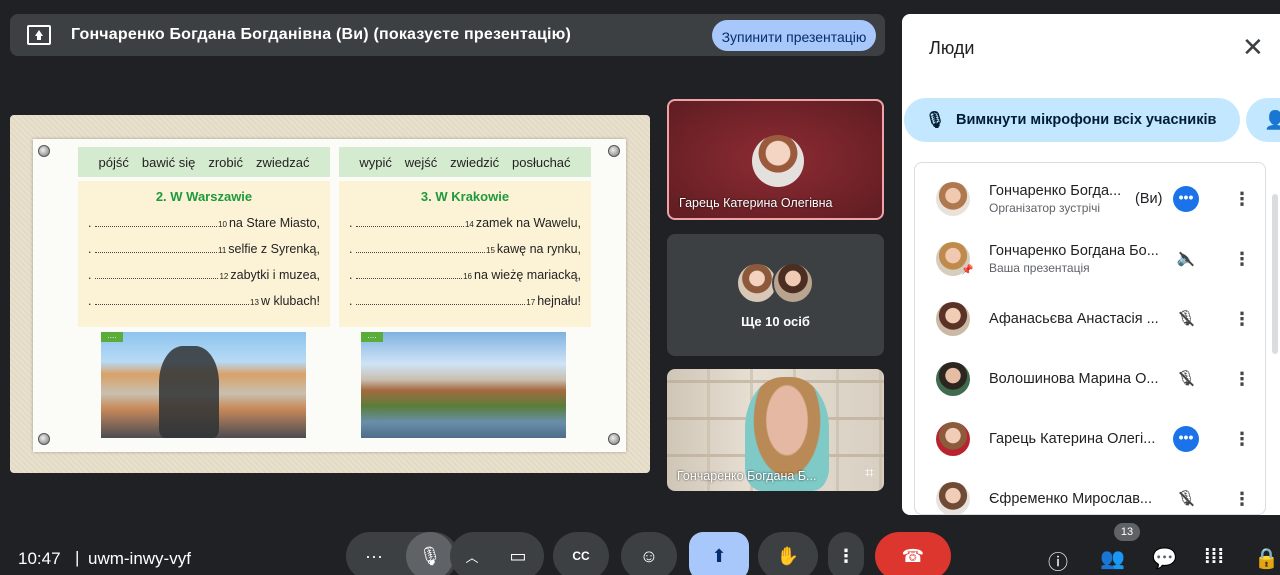 Image resolution: width=1280 pixels, height=575 pixels. What do you see at coordinates (421, 162) in the screenshot?
I see `verb: wejść` at bounding box center [421, 162].